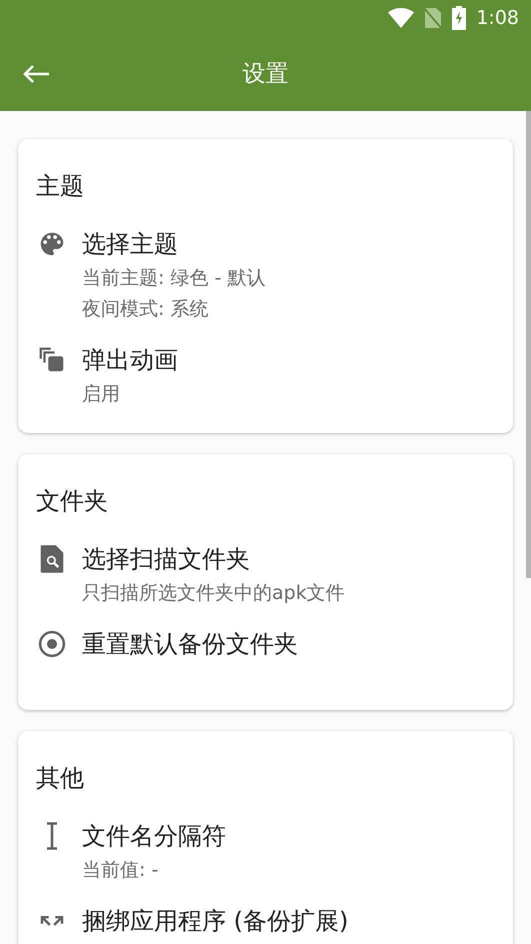  Describe the element at coordinates (52, 644) in the screenshot. I see `radio-target-icon` at that location.